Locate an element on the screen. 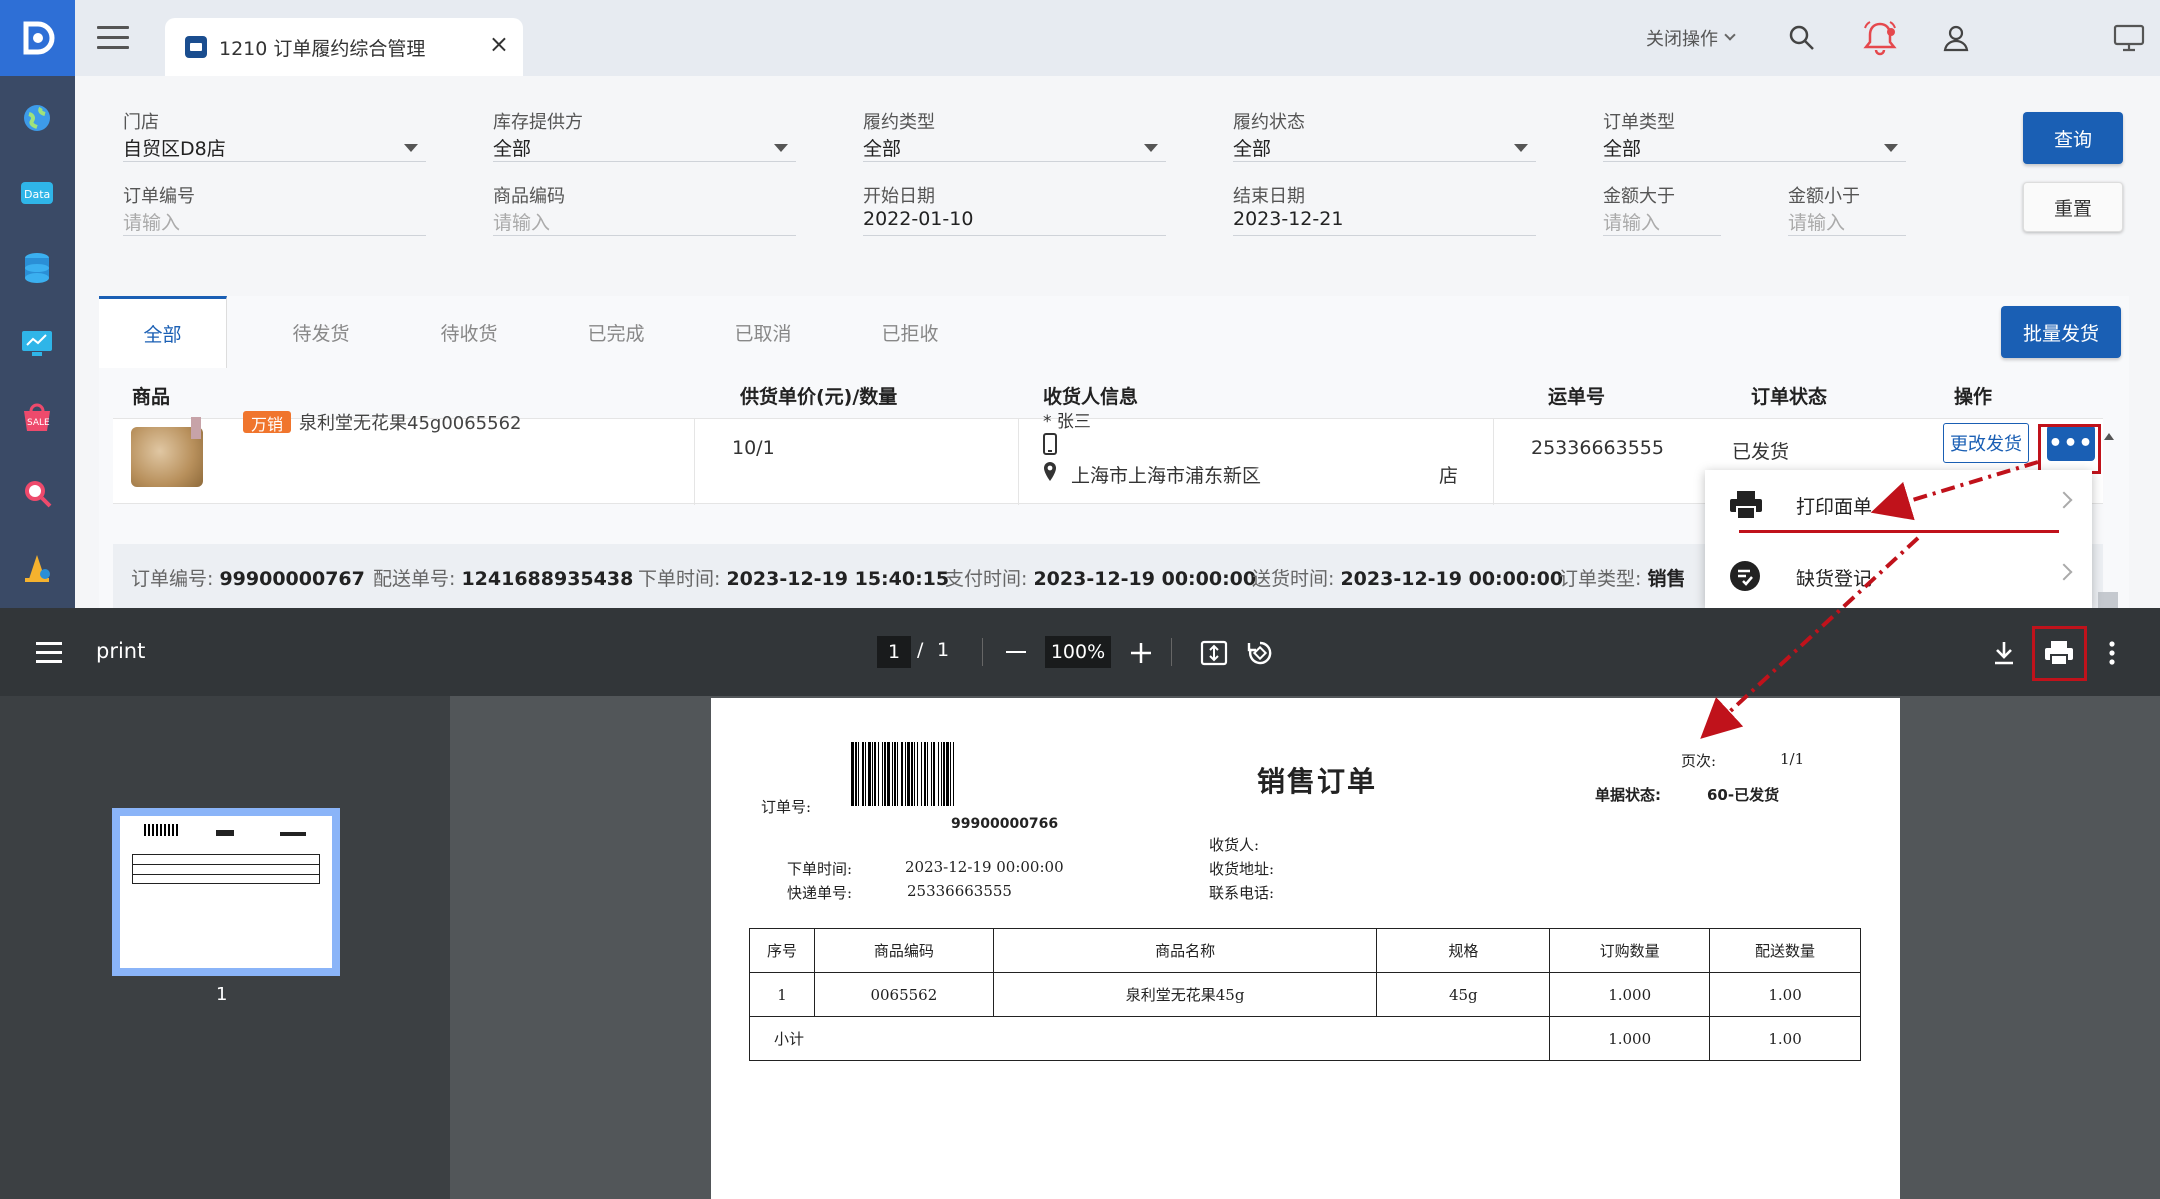 The image size is (2160, 1199). amount-gt-field: 金额大于 请输入 is located at coordinates (1662, 209).